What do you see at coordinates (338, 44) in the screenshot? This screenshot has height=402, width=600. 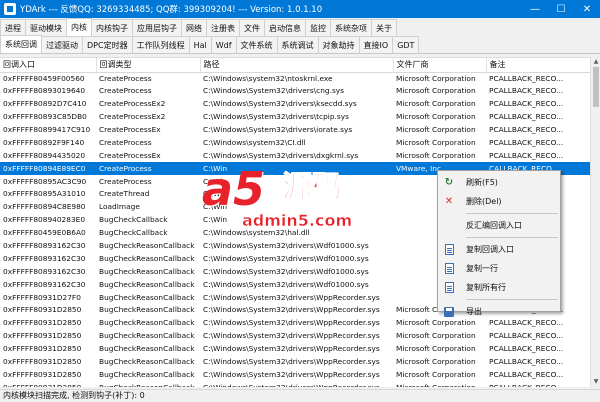 I see `sub-tab-8: 对象劫持` at bounding box center [338, 44].